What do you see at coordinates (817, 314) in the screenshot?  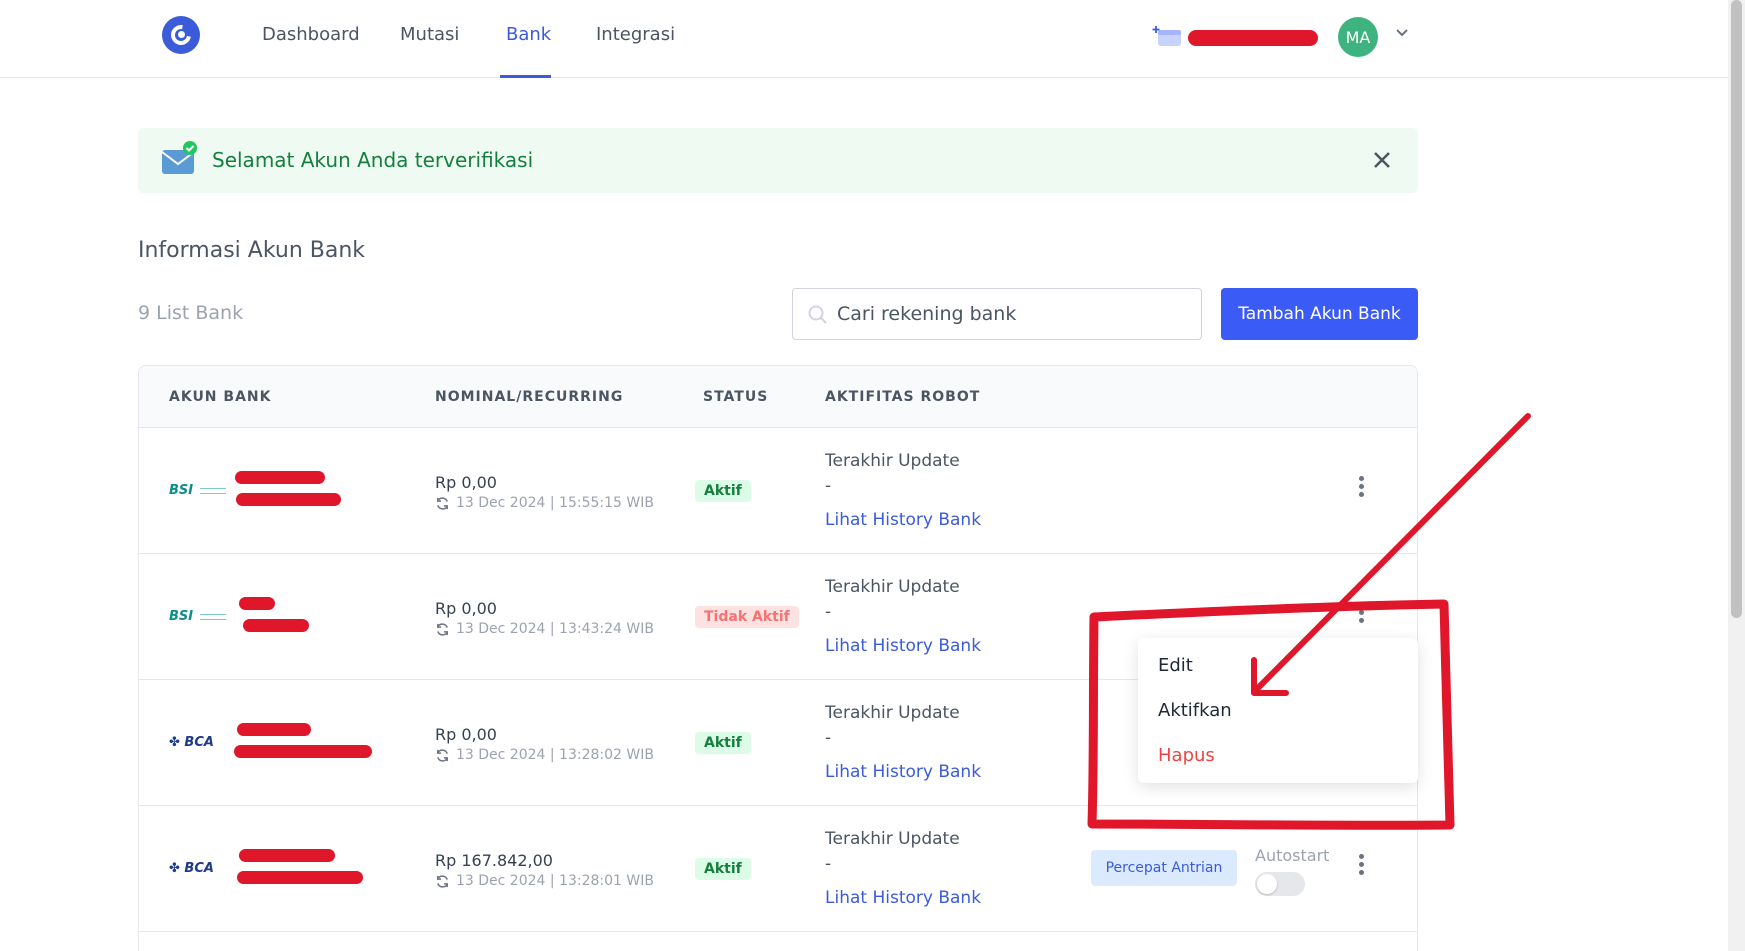 I see `search-icon` at bounding box center [817, 314].